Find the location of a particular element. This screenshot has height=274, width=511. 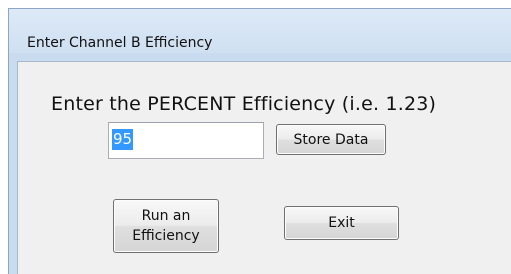

selected-input-text: 95 is located at coordinates (123, 139).